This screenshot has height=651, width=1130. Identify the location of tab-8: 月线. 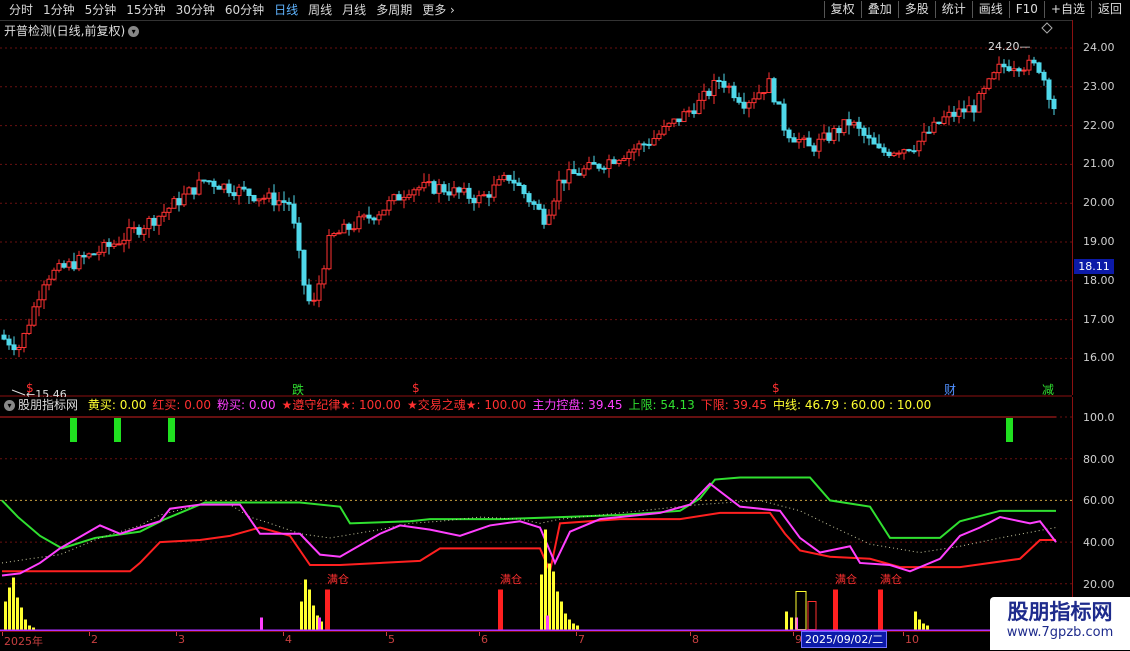
(354, 10).